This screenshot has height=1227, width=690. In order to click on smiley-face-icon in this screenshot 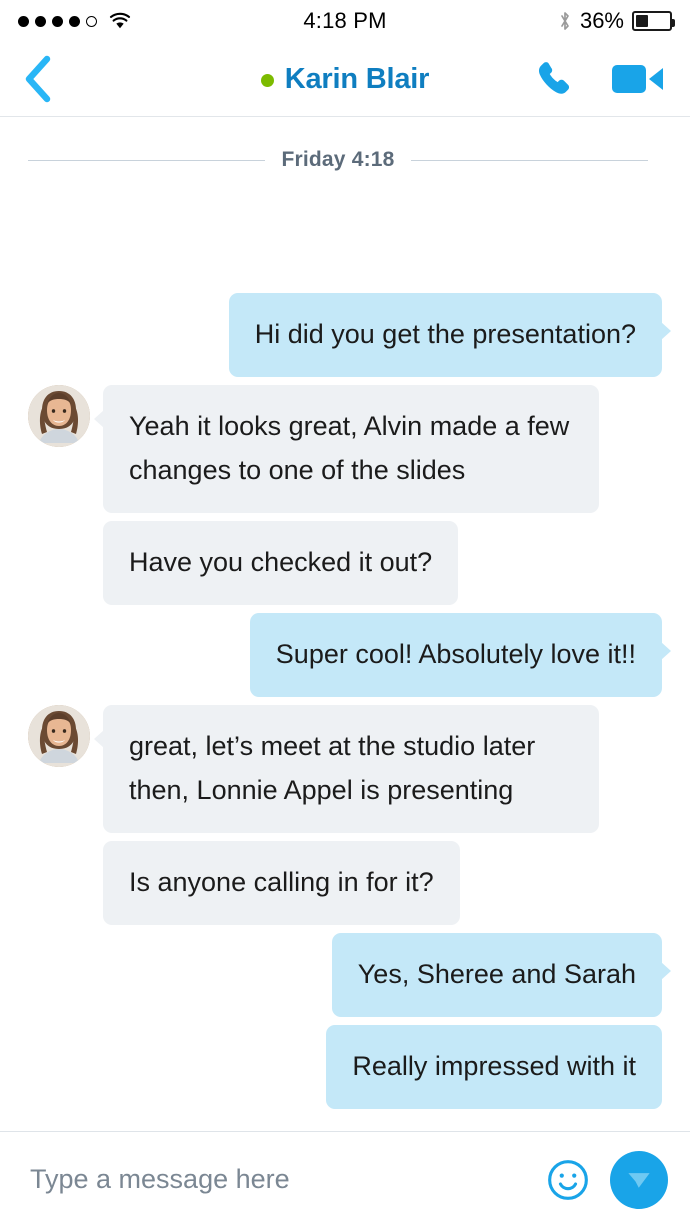, I will do `click(568, 1179)`.